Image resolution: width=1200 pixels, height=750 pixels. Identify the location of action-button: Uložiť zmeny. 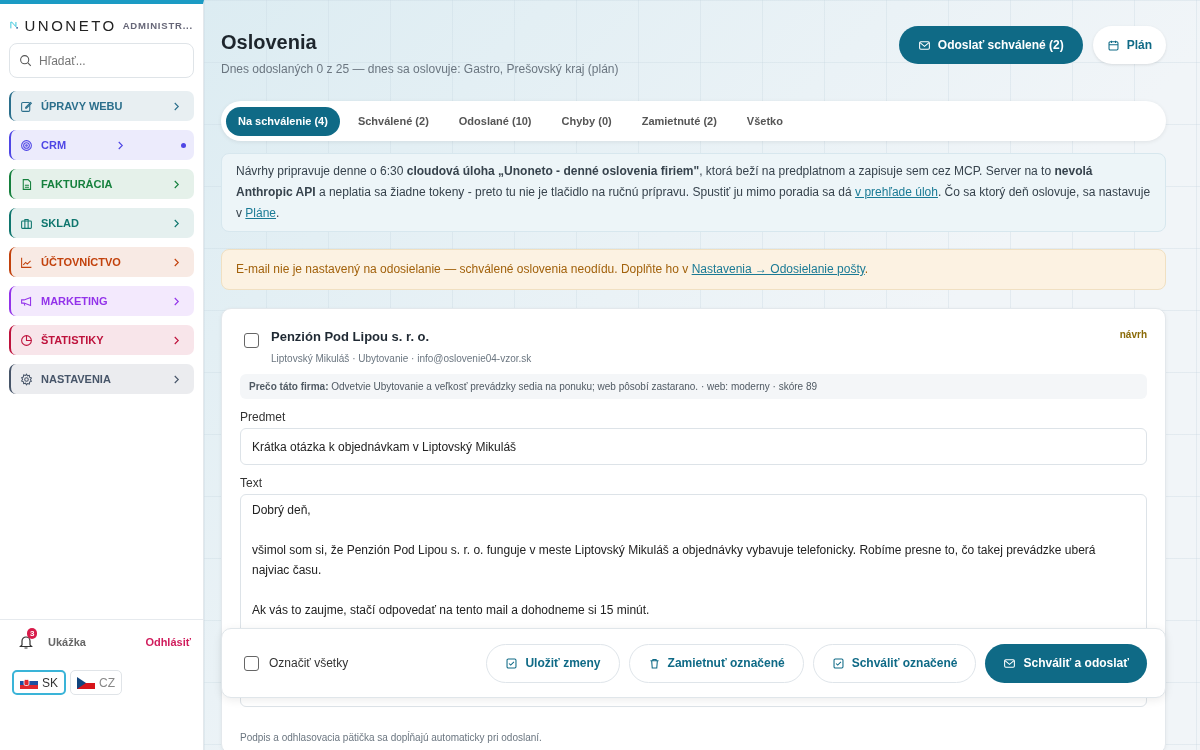
(553, 663).